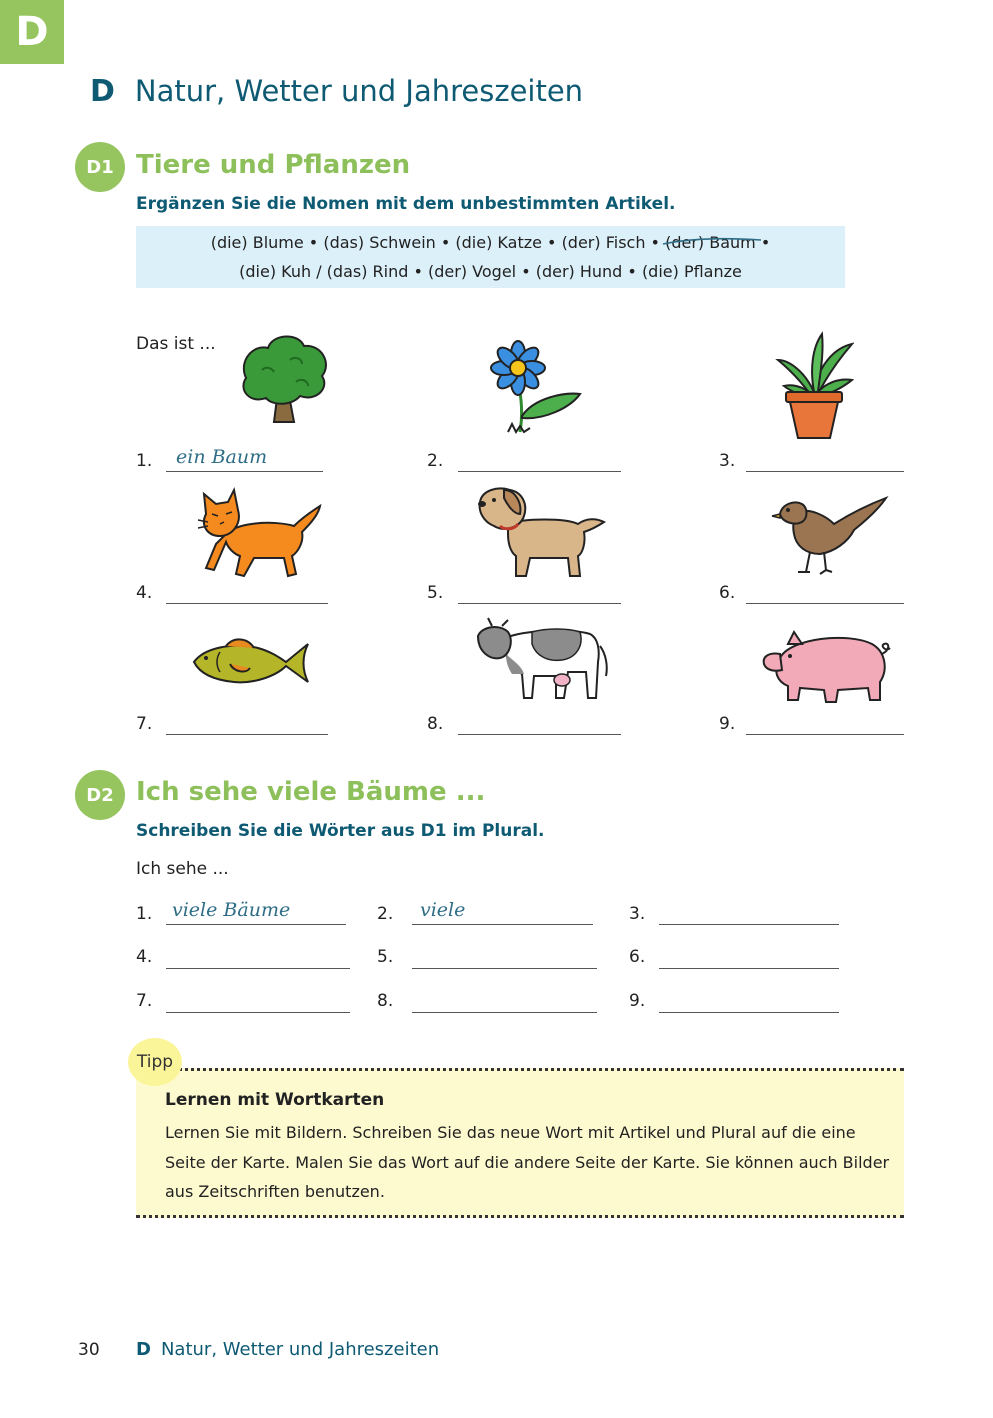 The width and height of the screenshot is (993, 1418). What do you see at coordinates (435, 593) in the screenshot?
I see `d1-item-number-5: 5.` at bounding box center [435, 593].